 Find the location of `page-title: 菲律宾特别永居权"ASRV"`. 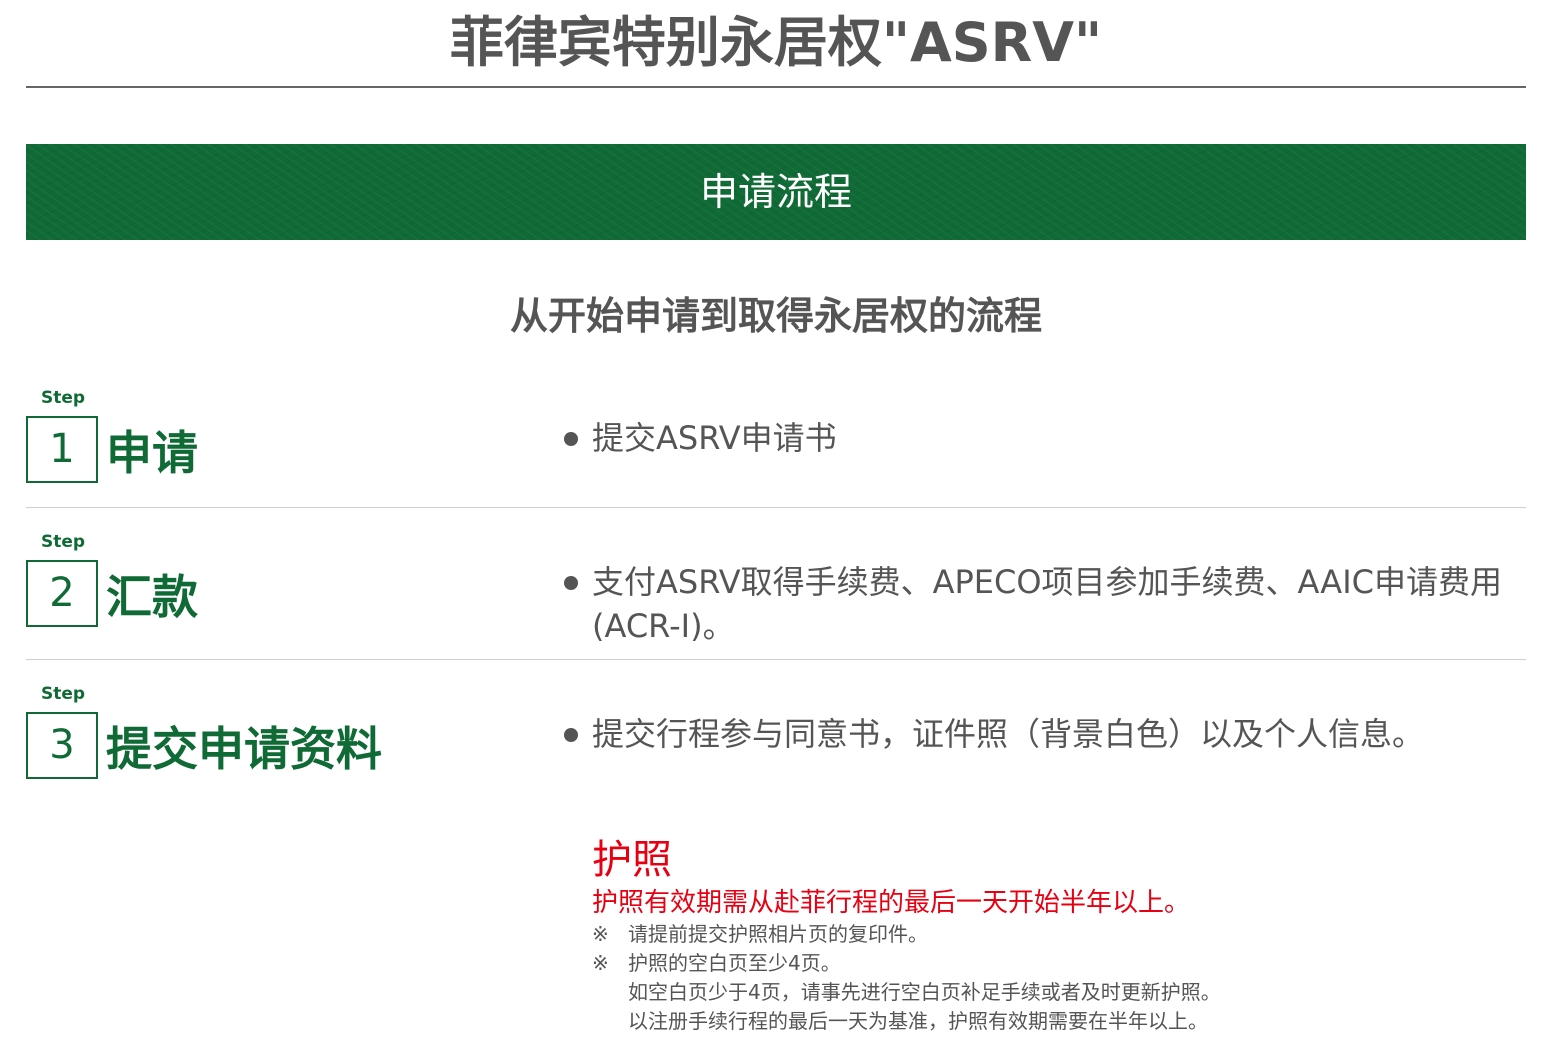

page-title: 菲律宾特别永居权"ASRV" is located at coordinates (776, 42).